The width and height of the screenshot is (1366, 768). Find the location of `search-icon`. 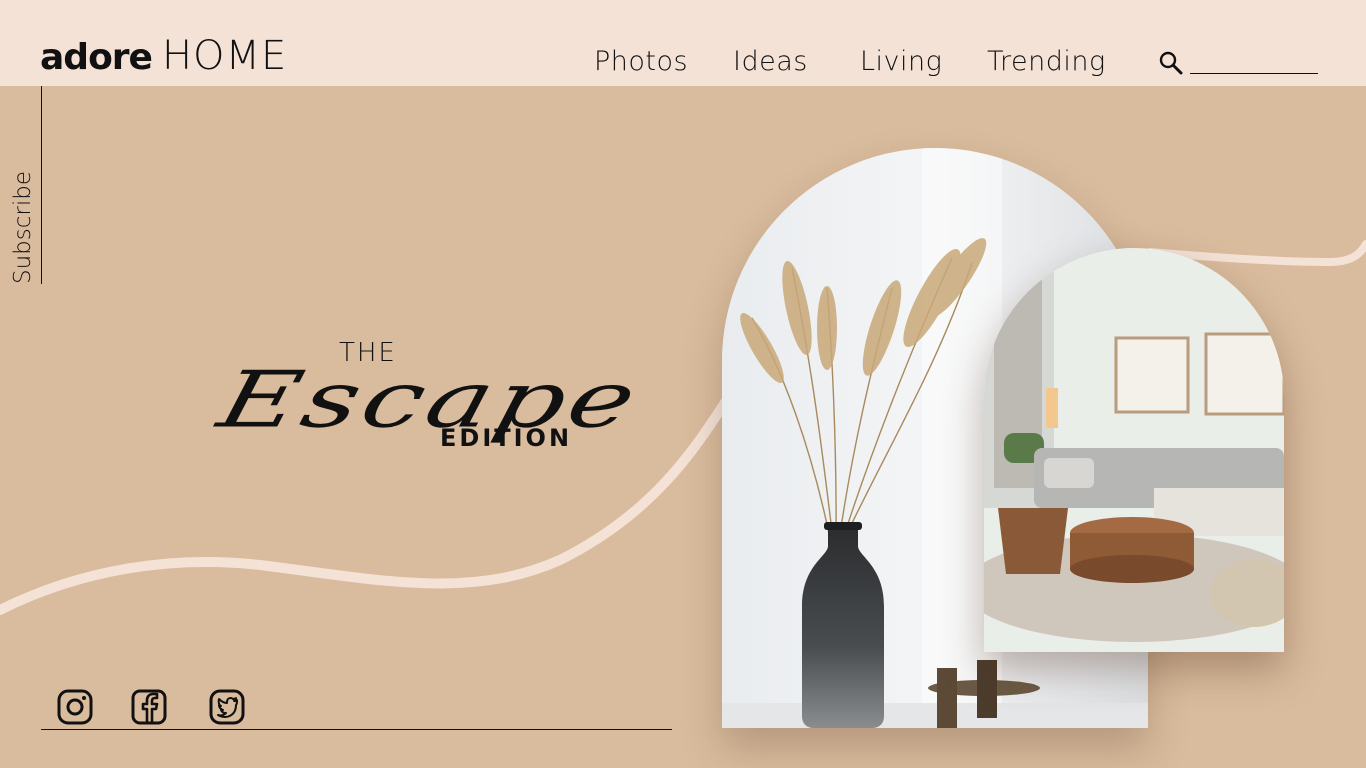

search-icon is located at coordinates (1171, 63).